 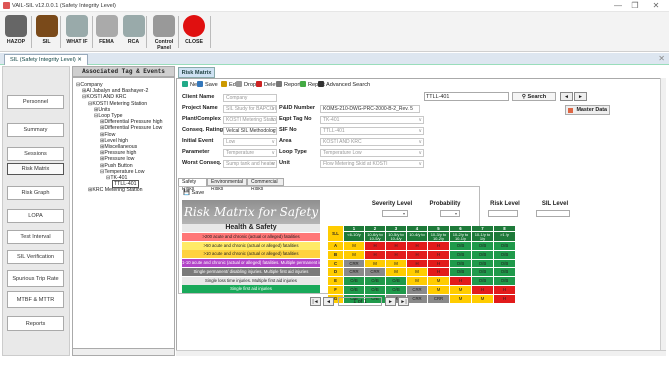 What do you see at coordinates (250, 164) in the screenshot?
I see `field-worst-conseq--input: Sump tank and heater damage∨` at bounding box center [250, 164].